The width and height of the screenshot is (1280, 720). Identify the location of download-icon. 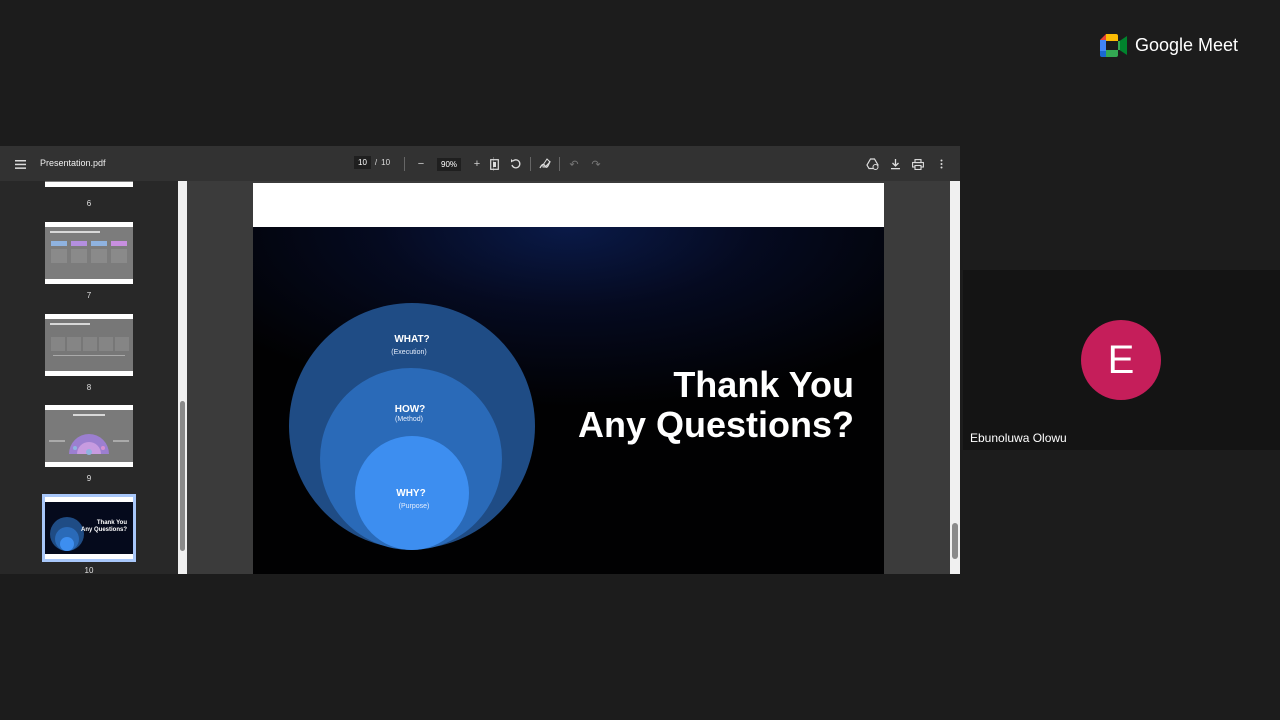
(895, 164).